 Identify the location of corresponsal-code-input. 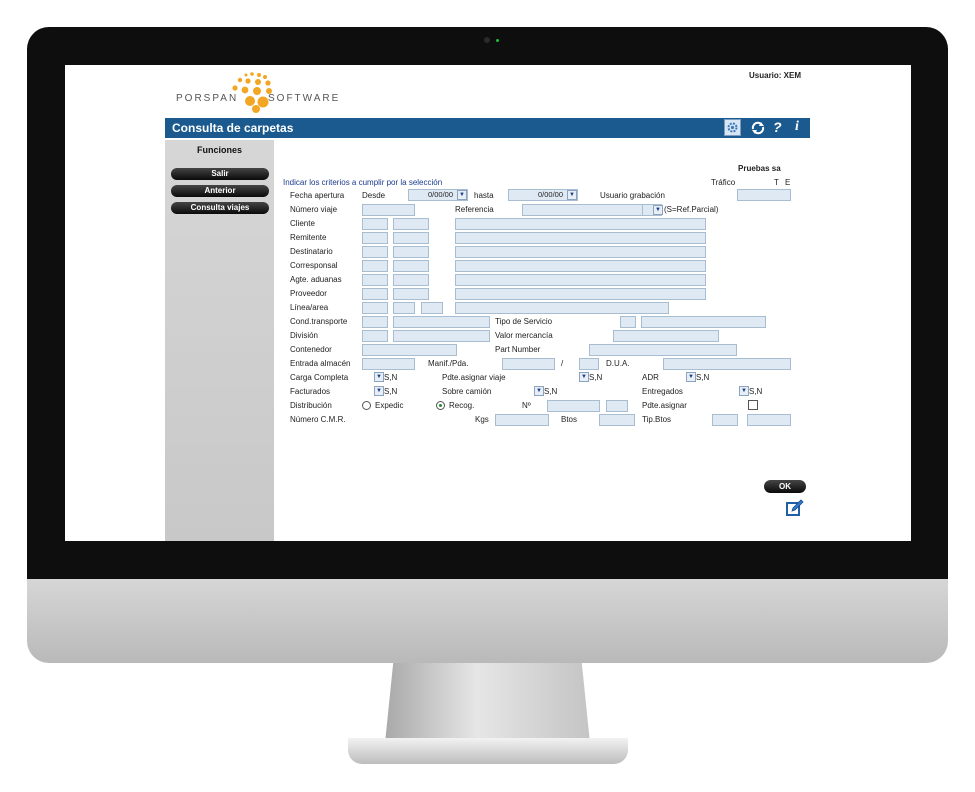
(375, 266).